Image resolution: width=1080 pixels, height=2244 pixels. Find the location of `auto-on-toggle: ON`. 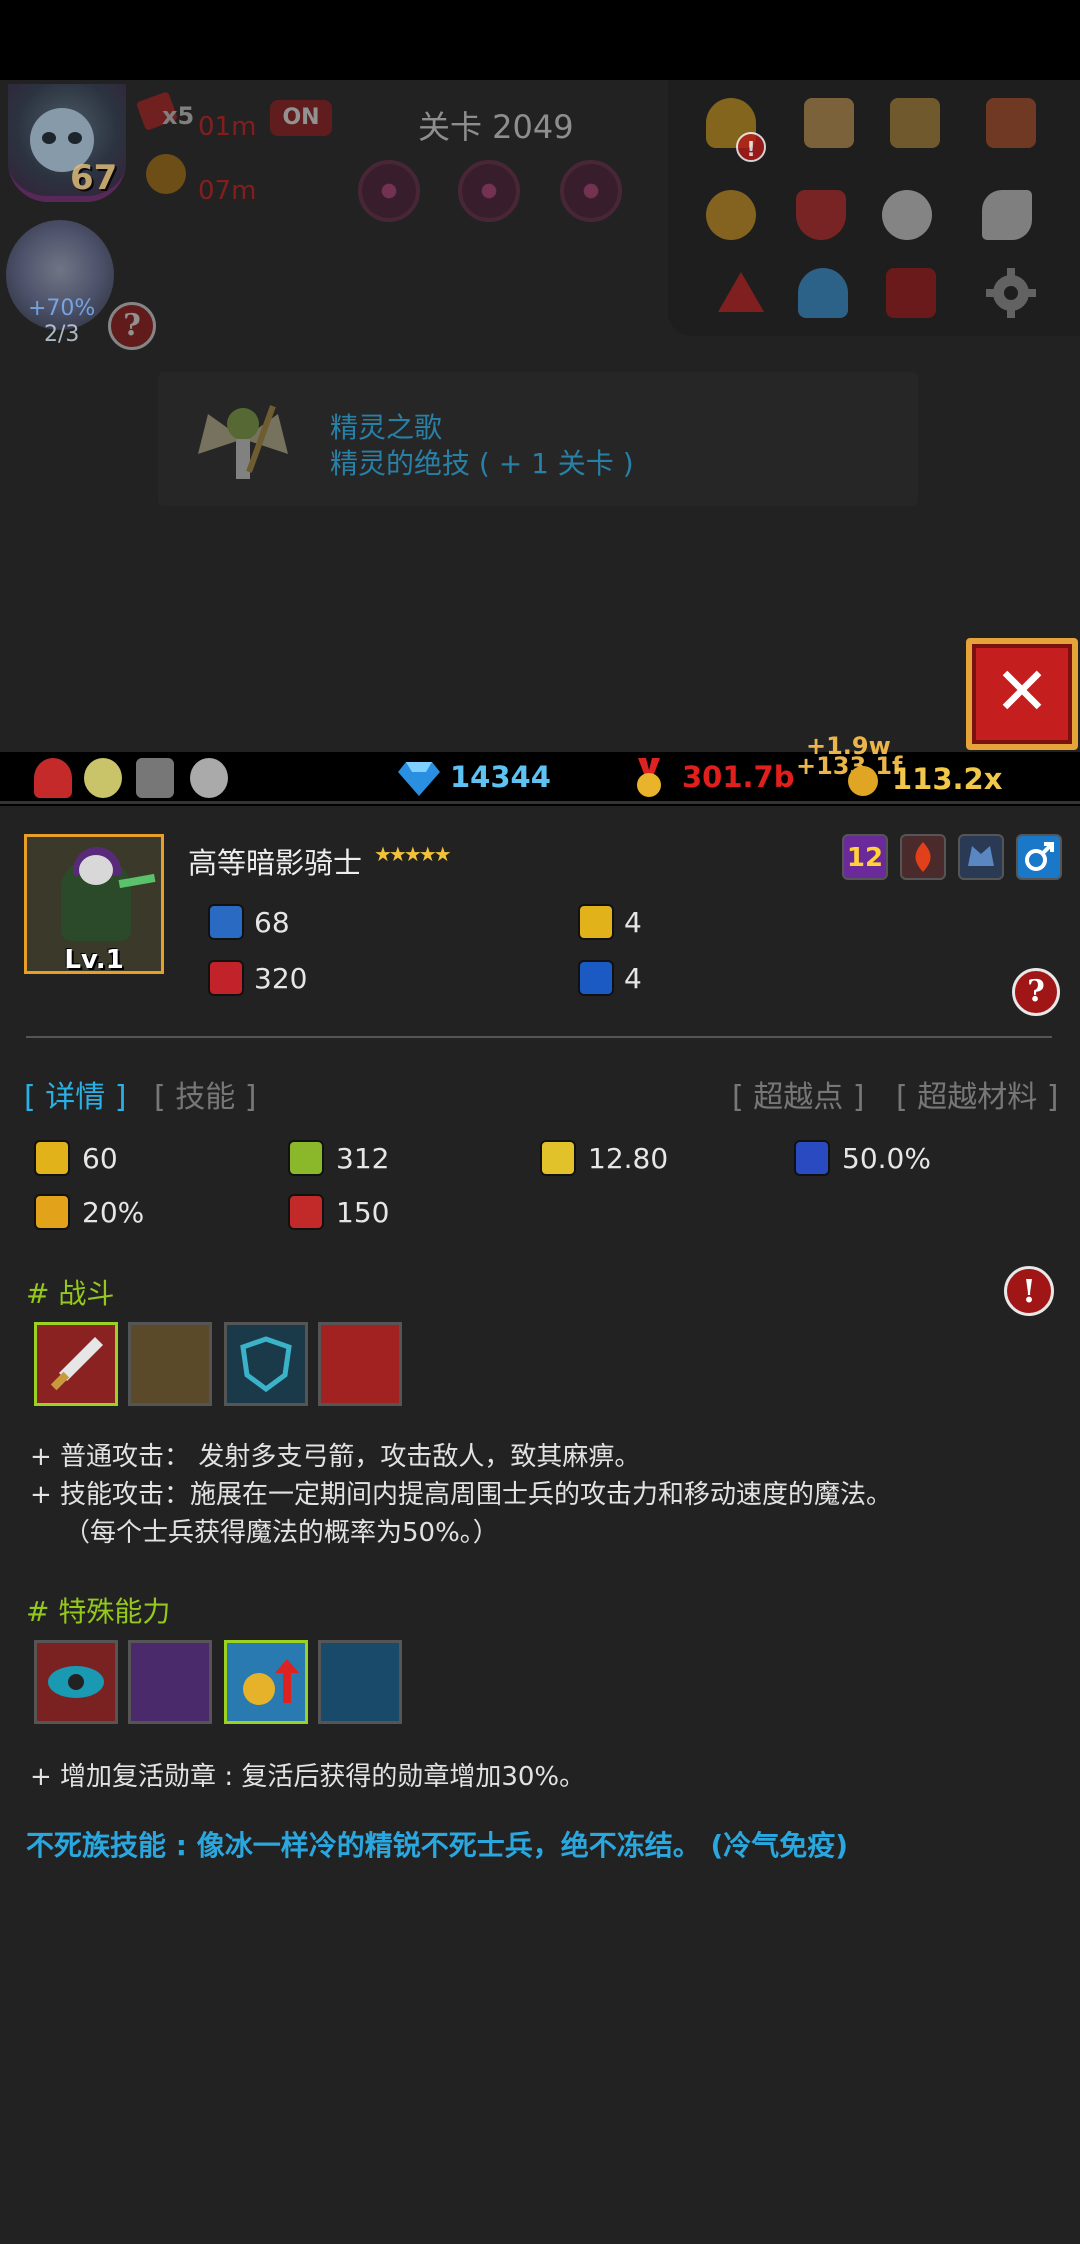

auto-on-toggle: ON is located at coordinates (301, 118).